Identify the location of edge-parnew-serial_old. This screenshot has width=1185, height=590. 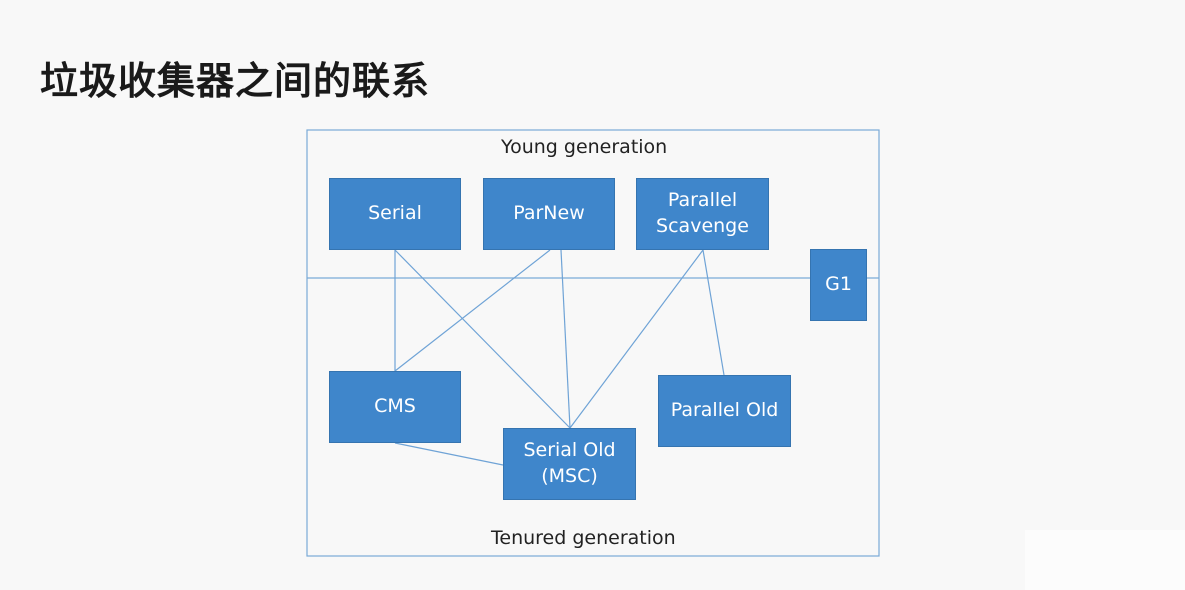
(565, 339).